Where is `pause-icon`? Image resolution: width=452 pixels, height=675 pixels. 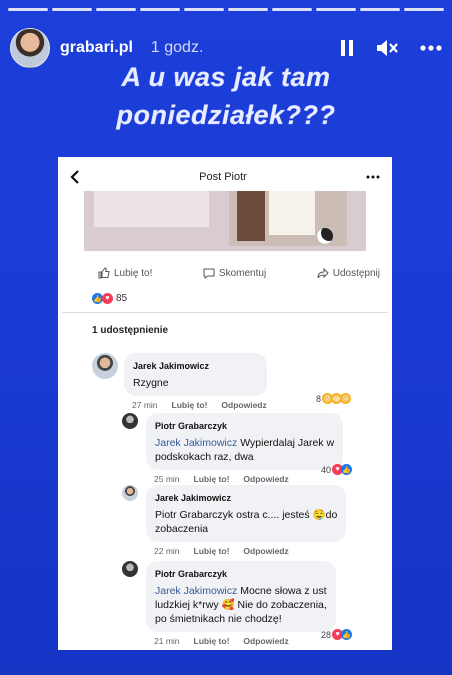
pause-icon is located at coordinates (347, 48).